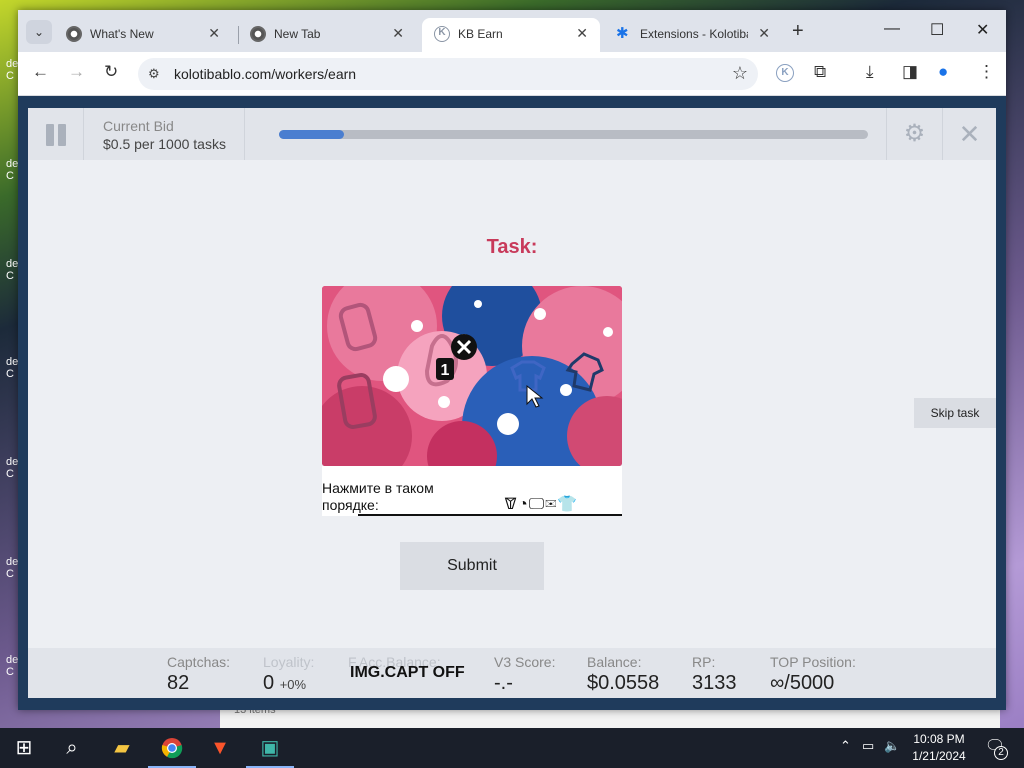 The image size is (1024, 768). I want to click on stat-label: V3 Score:, so click(525, 662).